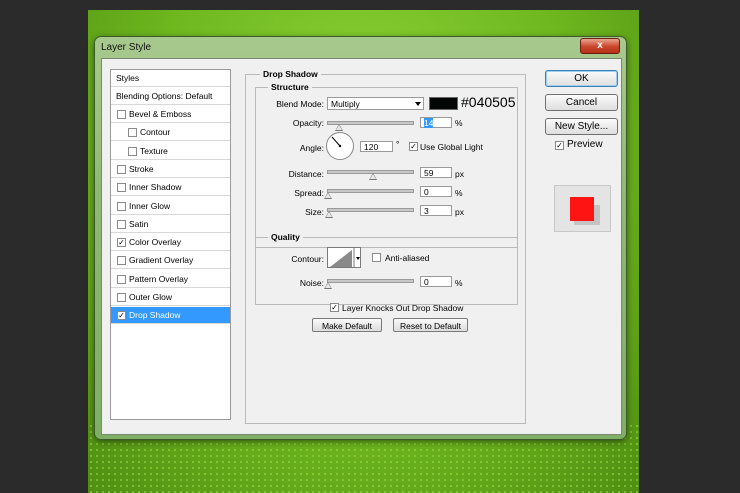 Image resolution: width=740 pixels, height=493 pixels. Describe the element at coordinates (559, 145) in the screenshot. I see `preview-checkbox: ✓` at that location.